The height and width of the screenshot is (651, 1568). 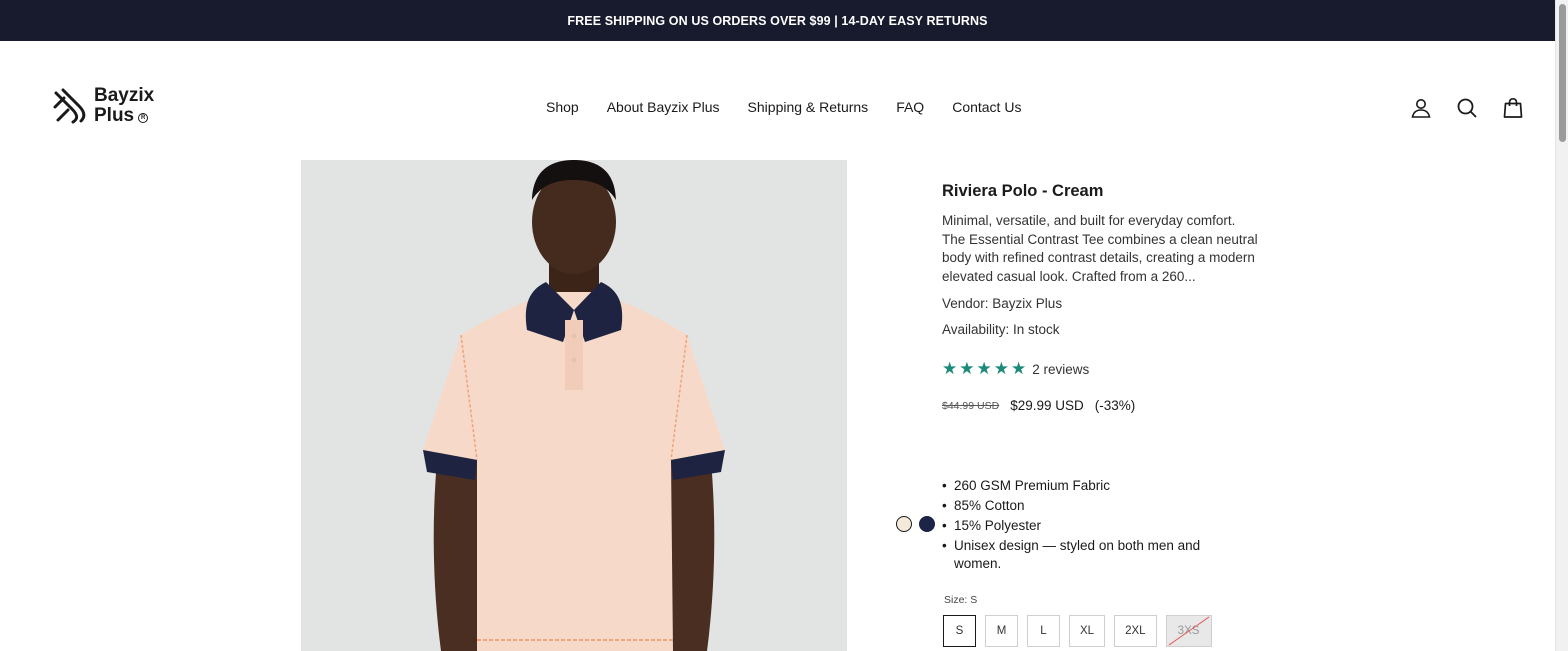 I want to click on account-icon, so click(x=1421, y=108).